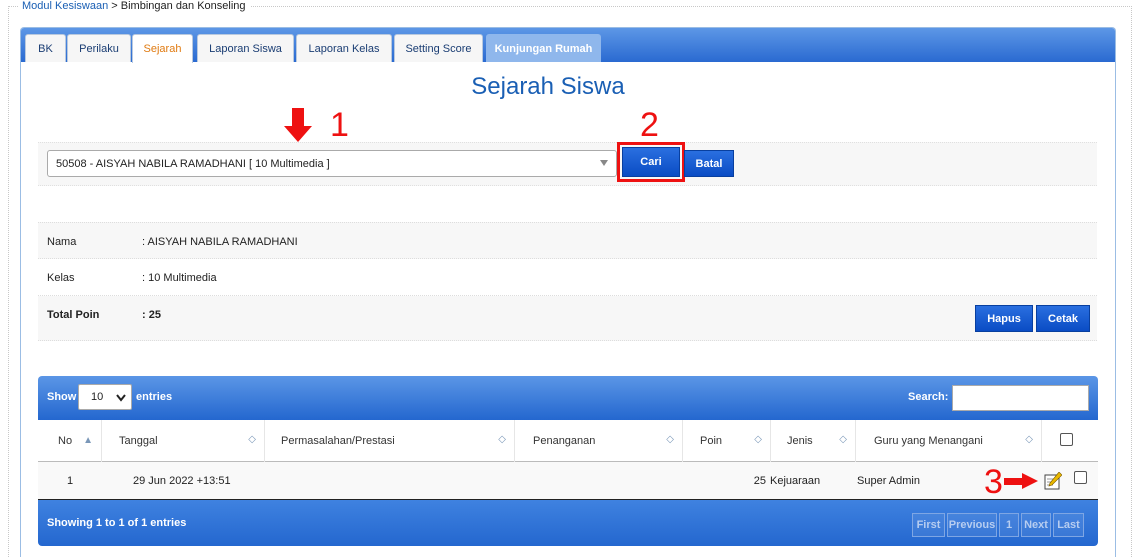 This screenshot has width=1137, height=557. I want to click on total-poin-value: : 25, so click(151, 315).